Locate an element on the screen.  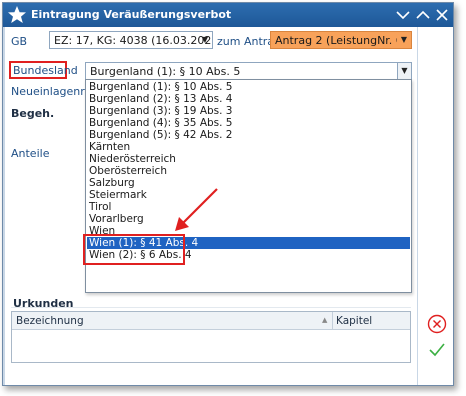
arrow-icon is located at coordinates (196, 209).